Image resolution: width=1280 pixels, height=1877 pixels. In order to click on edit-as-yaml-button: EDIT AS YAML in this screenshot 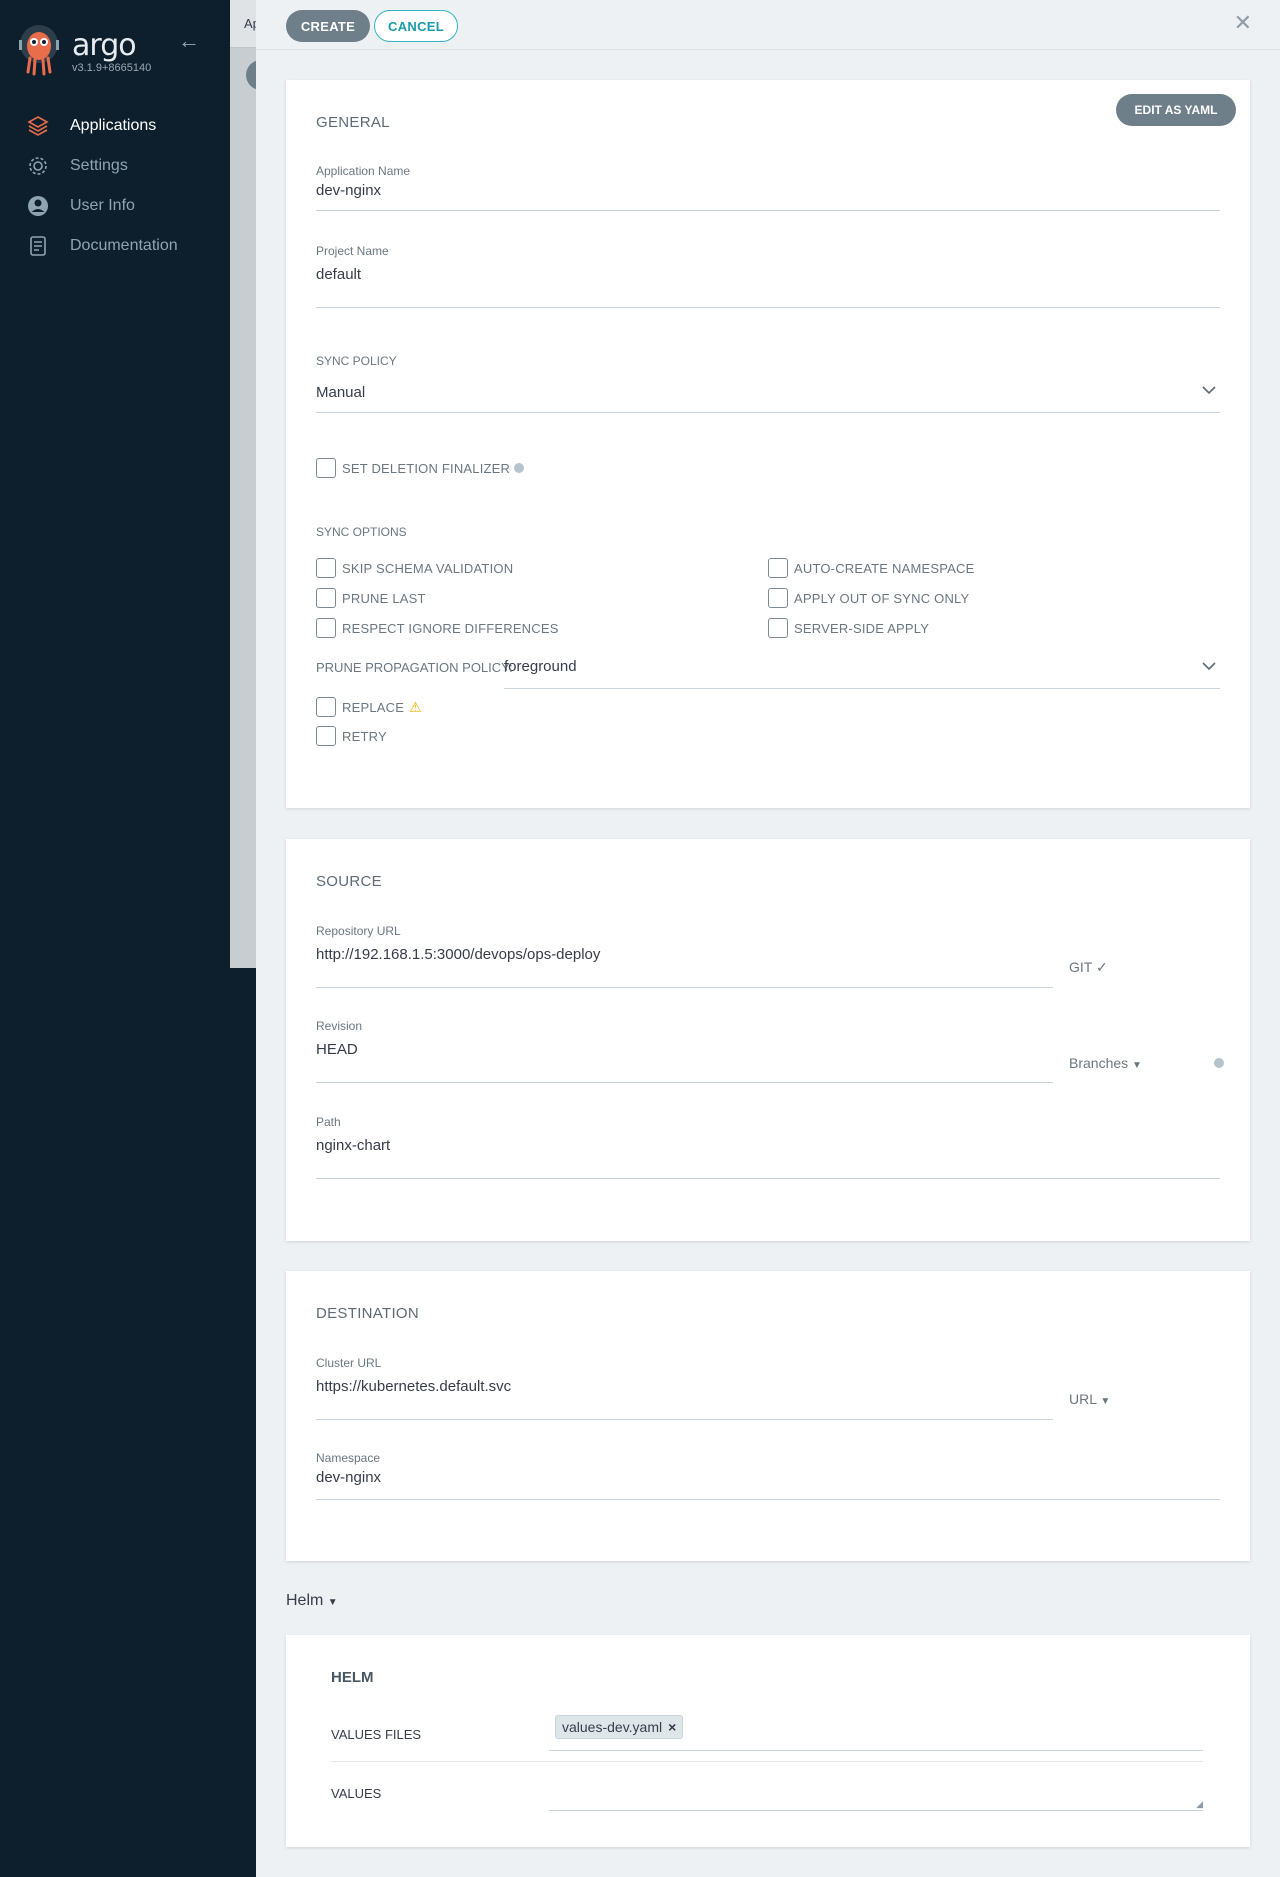, I will do `click(1176, 110)`.